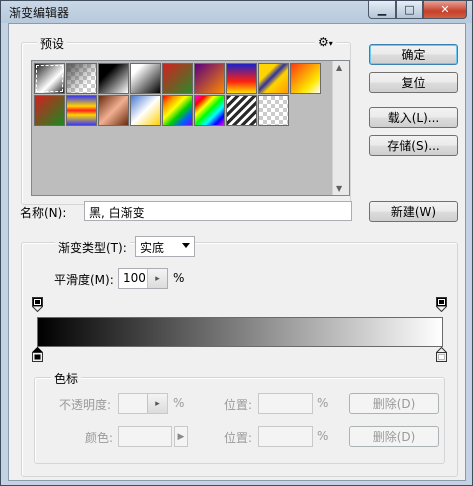 The width and height of the screenshot is (473, 486). What do you see at coordinates (85, 405) in the screenshot?
I see `opacity-label: 不透明度:` at bounding box center [85, 405].